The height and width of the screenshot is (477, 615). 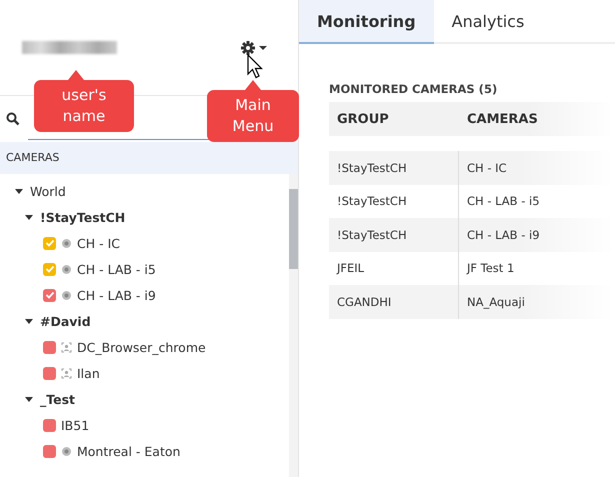 I want to click on column-header: GROUP, so click(x=363, y=119).